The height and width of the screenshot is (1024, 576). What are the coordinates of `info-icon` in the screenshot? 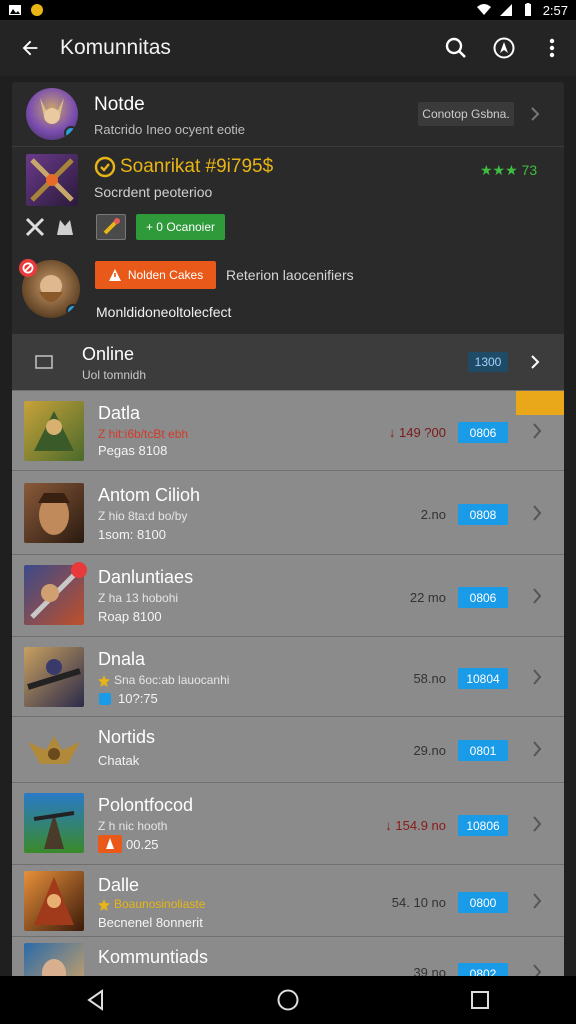 It's located at (105, 699).